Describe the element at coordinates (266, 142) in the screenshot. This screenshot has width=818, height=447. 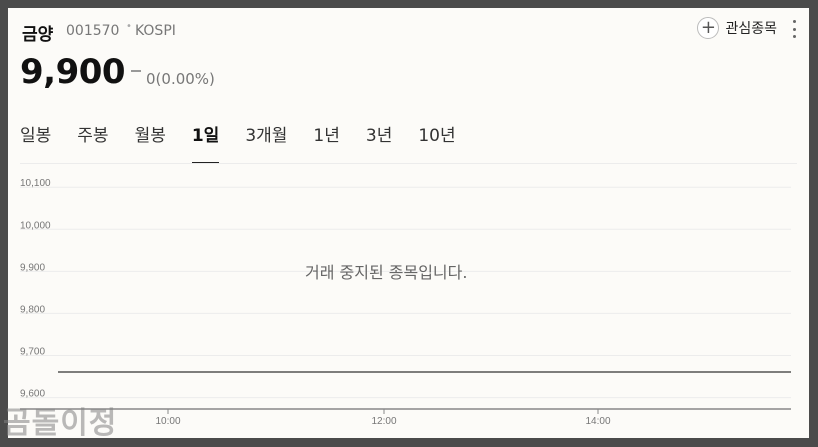
I see `tab-4: 3개월` at that location.